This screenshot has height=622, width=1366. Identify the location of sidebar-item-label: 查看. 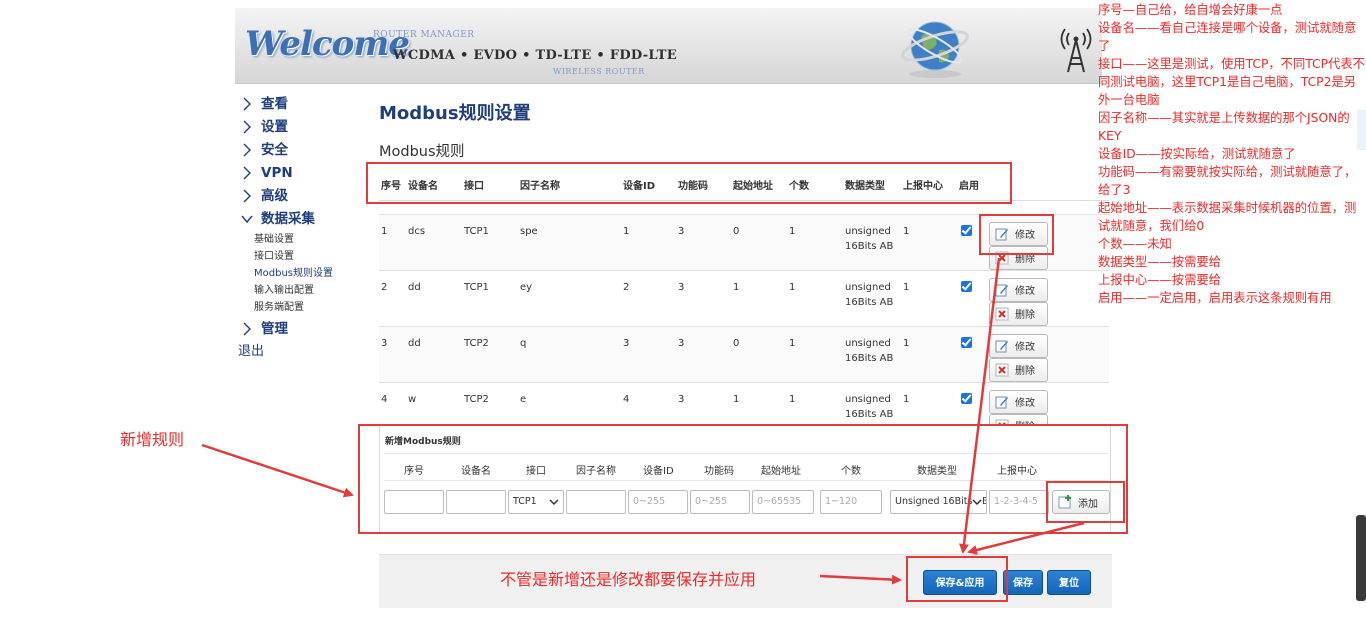
(274, 104).